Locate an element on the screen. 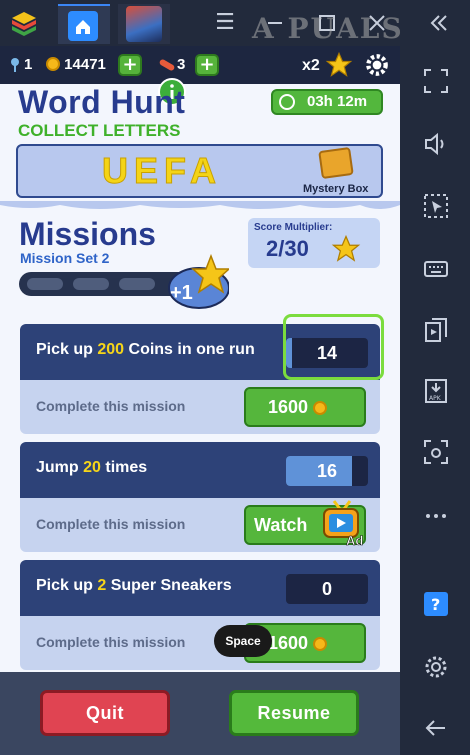 The image size is (470, 755). settings-gear-icon is located at coordinates (377, 65).